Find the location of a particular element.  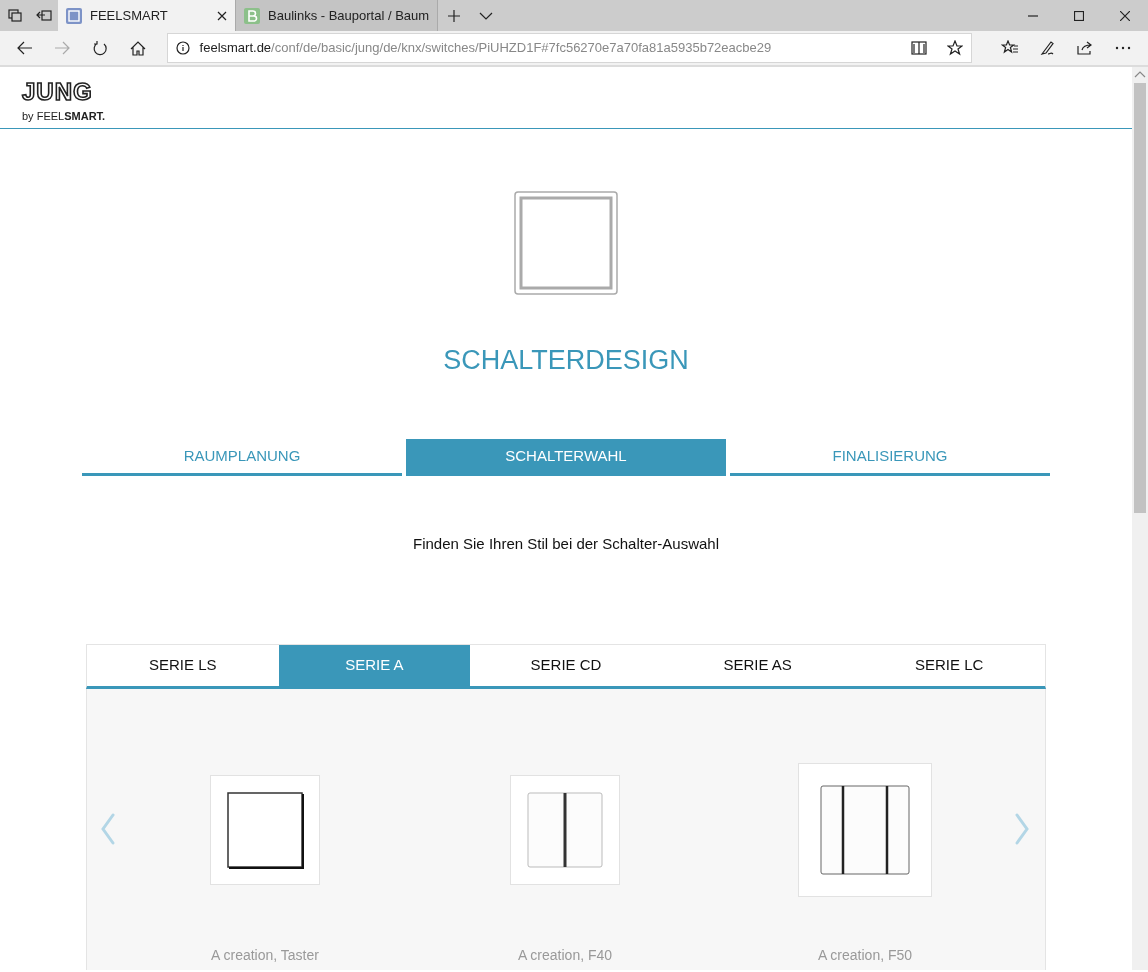

logo-tagline: by FEELSMART. is located at coordinates (64, 116).